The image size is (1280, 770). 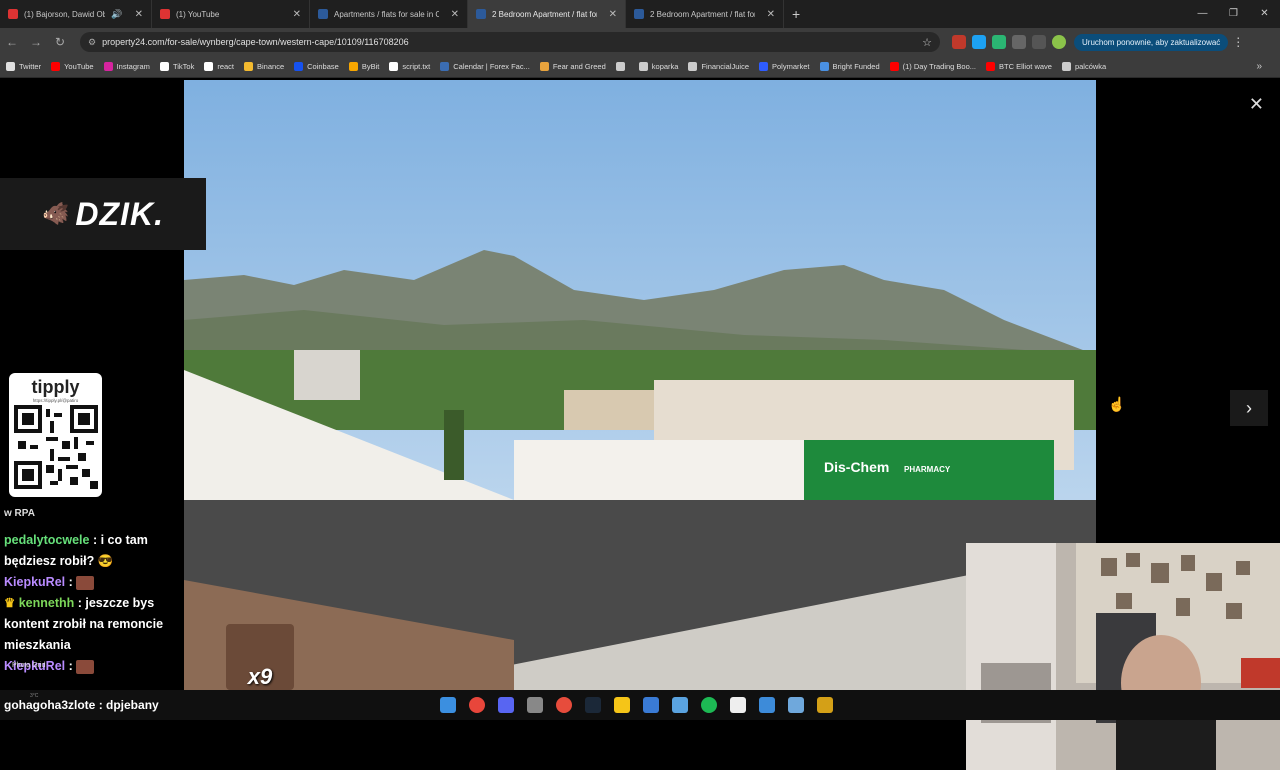 What do you see at coordinates (1019, 66) in the screenshot?
I see `bookmark-item: BTC Elliot wave` at bounding box center [1019, 66].